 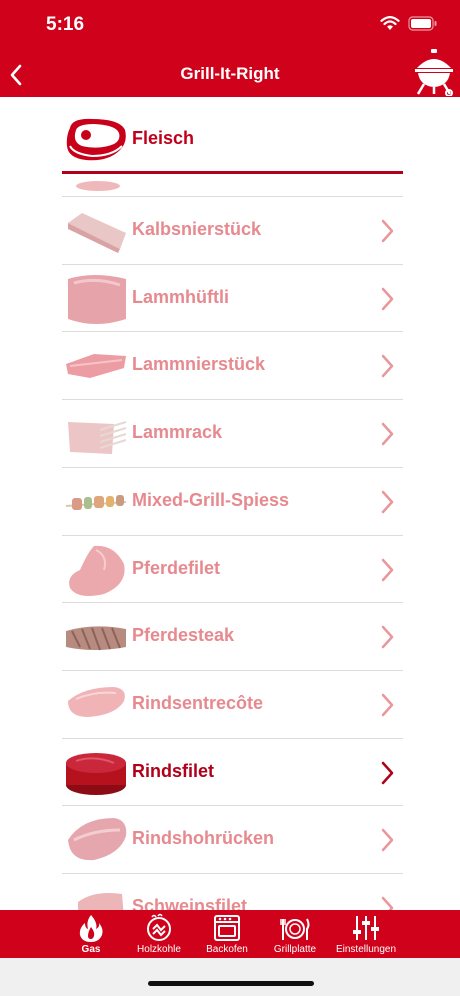 I want to click on oven-icon, so click(x=227, y=928).